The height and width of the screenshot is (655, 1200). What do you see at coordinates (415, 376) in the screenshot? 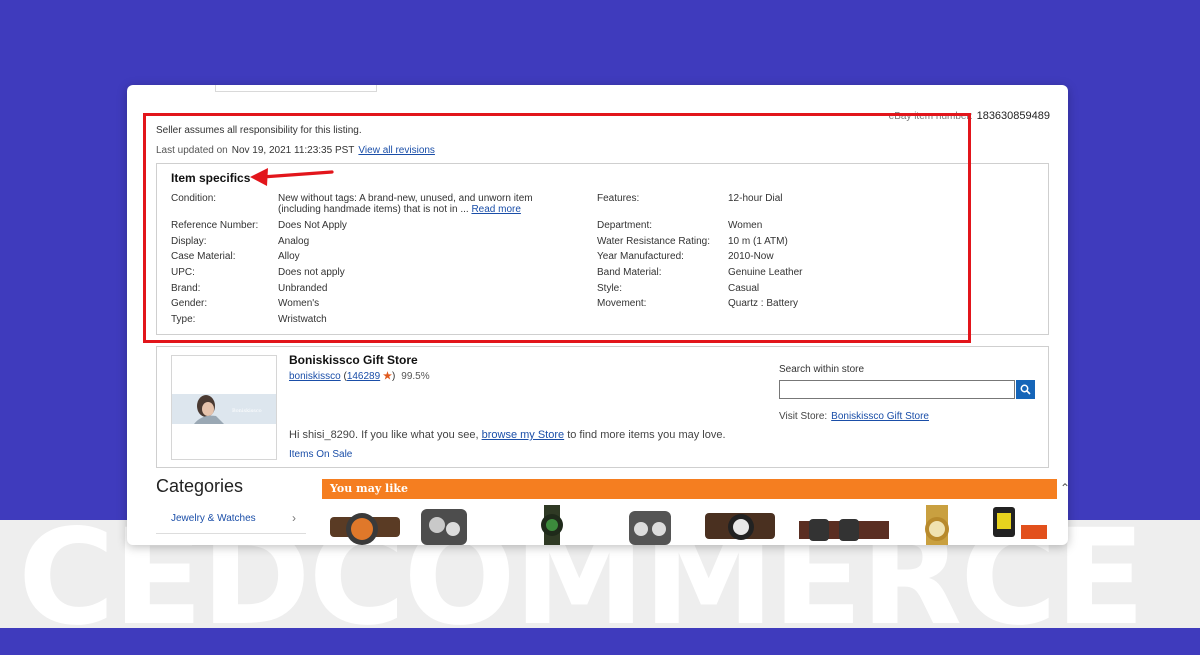
I see `feedback-percent: 99.5%` at bounding box center [415, 376].